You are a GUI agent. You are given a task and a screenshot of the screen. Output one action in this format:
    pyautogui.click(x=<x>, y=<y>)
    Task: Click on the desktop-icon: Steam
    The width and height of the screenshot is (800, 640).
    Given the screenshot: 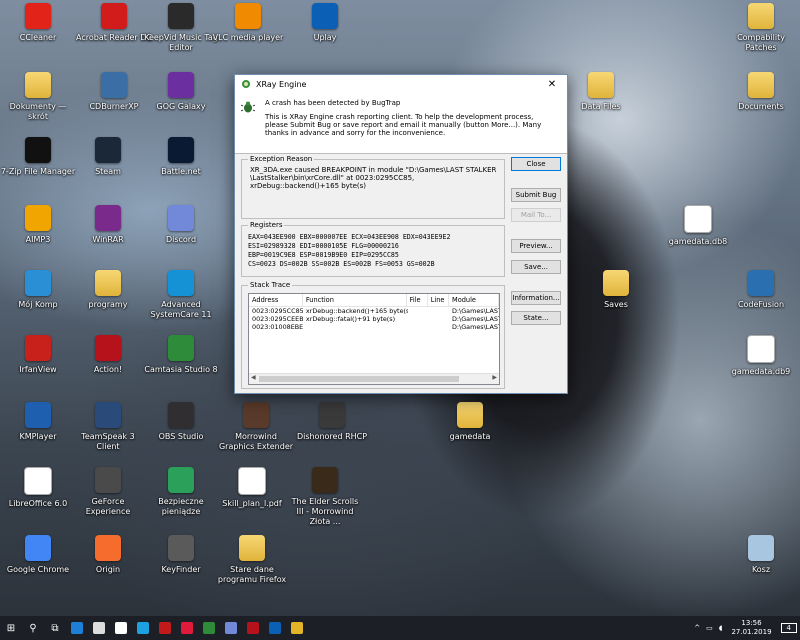 What is the action you would take?
    pyautogui.click(x=108, y=157)
    